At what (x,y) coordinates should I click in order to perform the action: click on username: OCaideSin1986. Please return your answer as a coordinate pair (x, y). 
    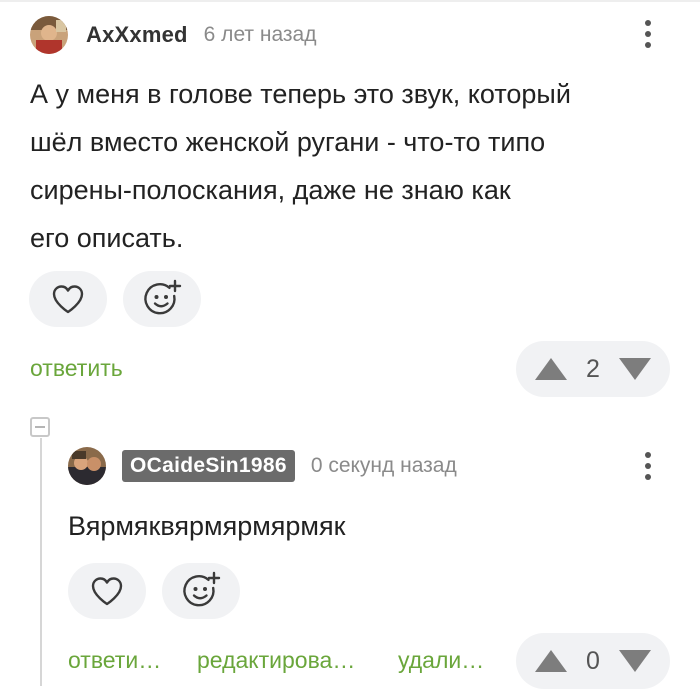
    Looking at the image, I should click on (208, 466).